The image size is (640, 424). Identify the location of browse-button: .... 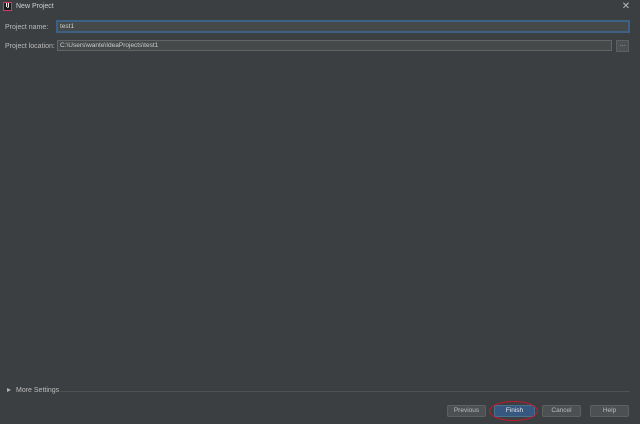
(622, 46).